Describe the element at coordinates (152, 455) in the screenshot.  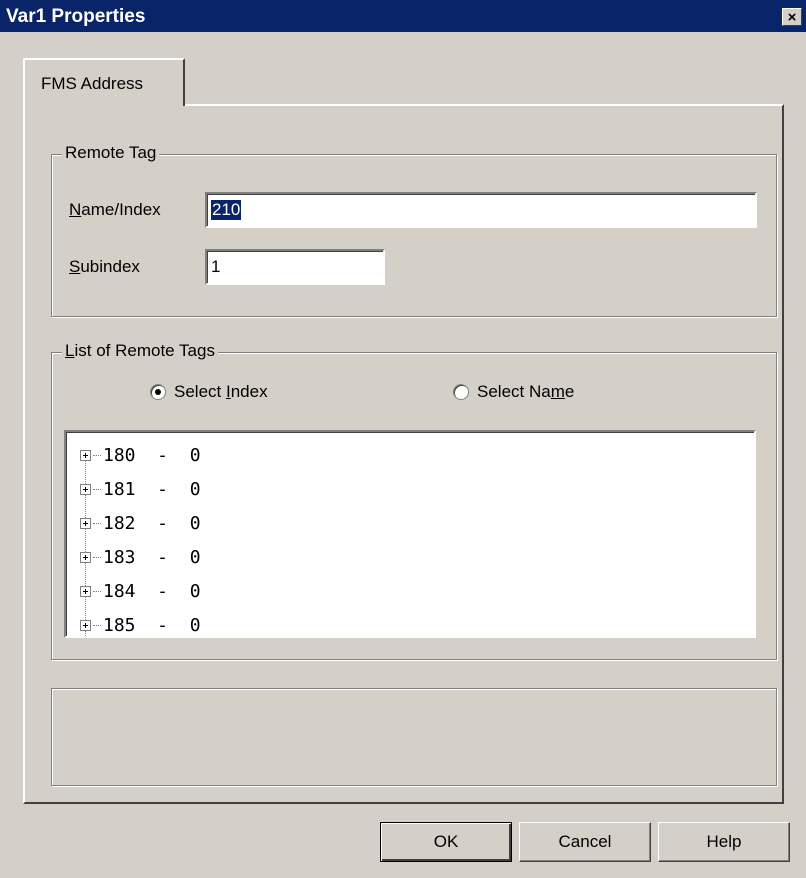
I see `tree-item-label: 180 - 0` at that location.